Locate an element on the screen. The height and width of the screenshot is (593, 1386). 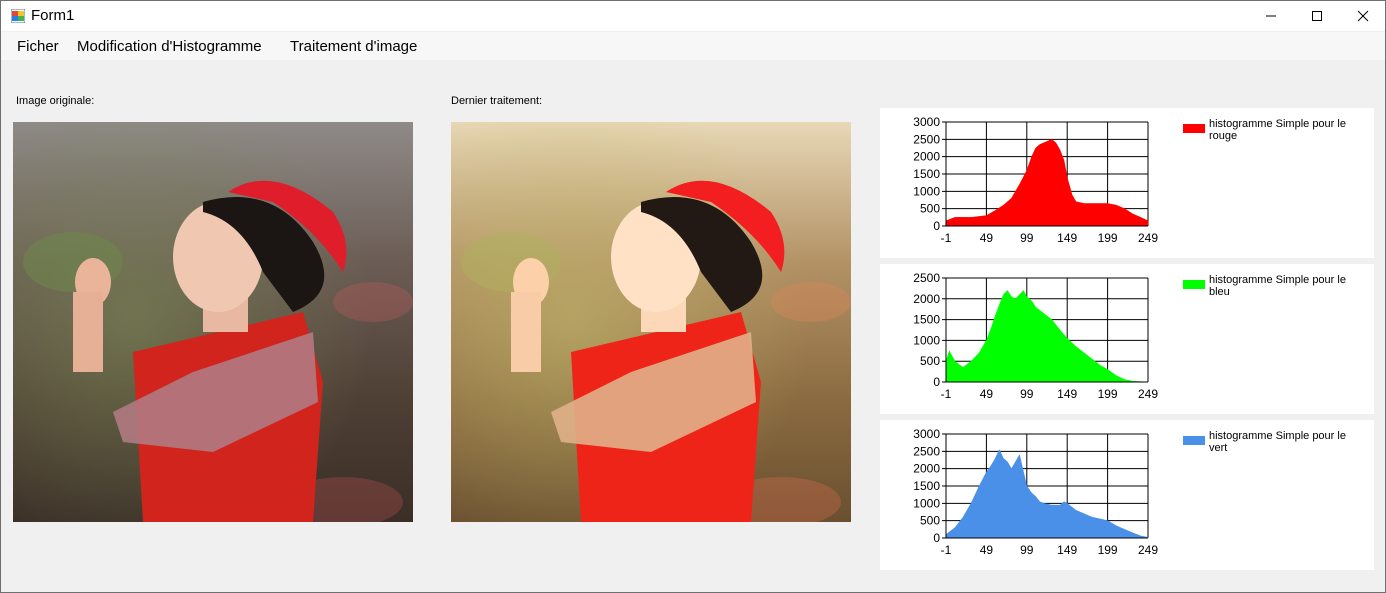
minimize-button is located at coordinates (1271, 16).